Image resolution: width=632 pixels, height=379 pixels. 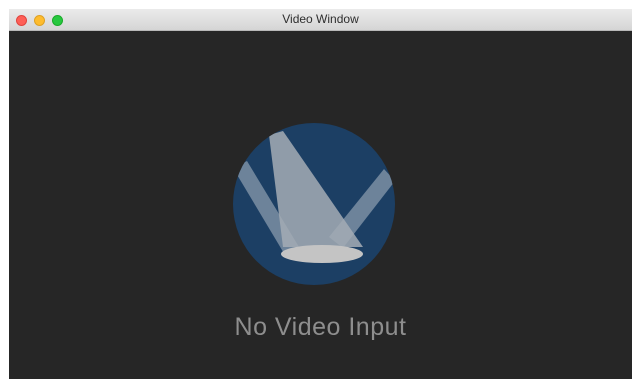 What do you see at coordinates (322, 254) in the screenshot?
I see `spotlight-ellipse` at bounding box center [322, 254].